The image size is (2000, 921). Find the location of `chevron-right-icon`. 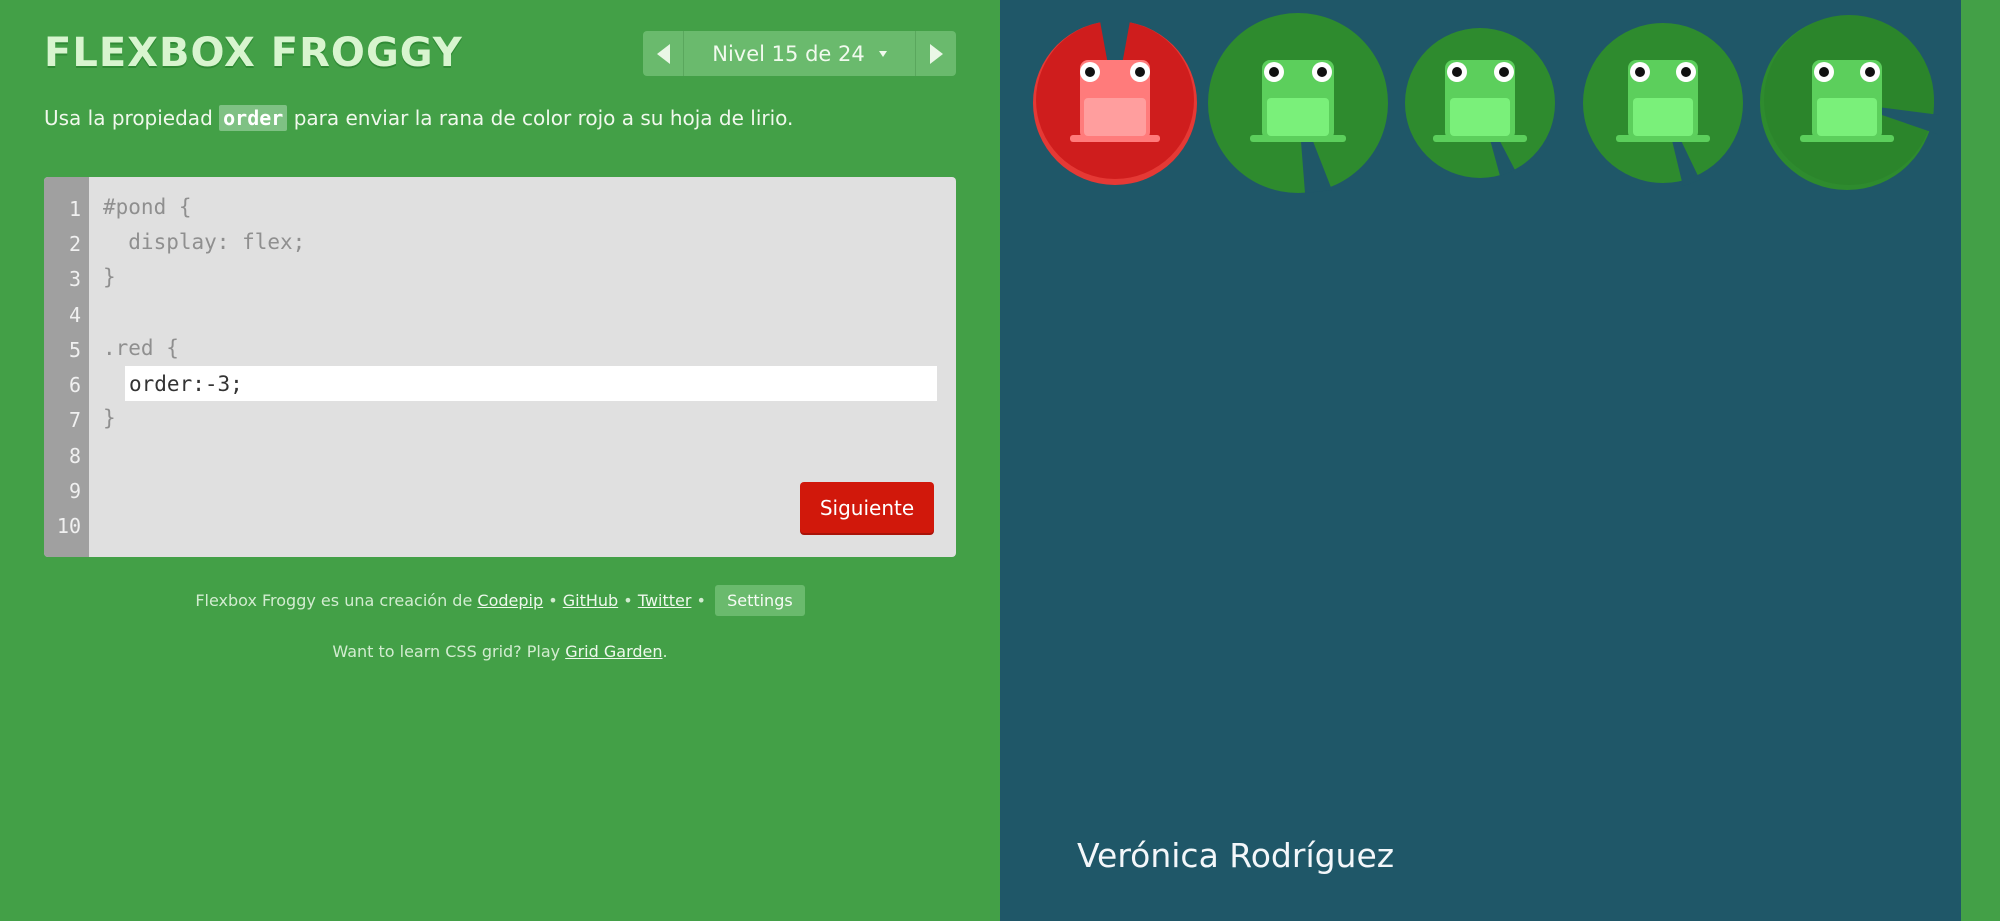

chevron-right-icon is located at coordinates (936, 53).